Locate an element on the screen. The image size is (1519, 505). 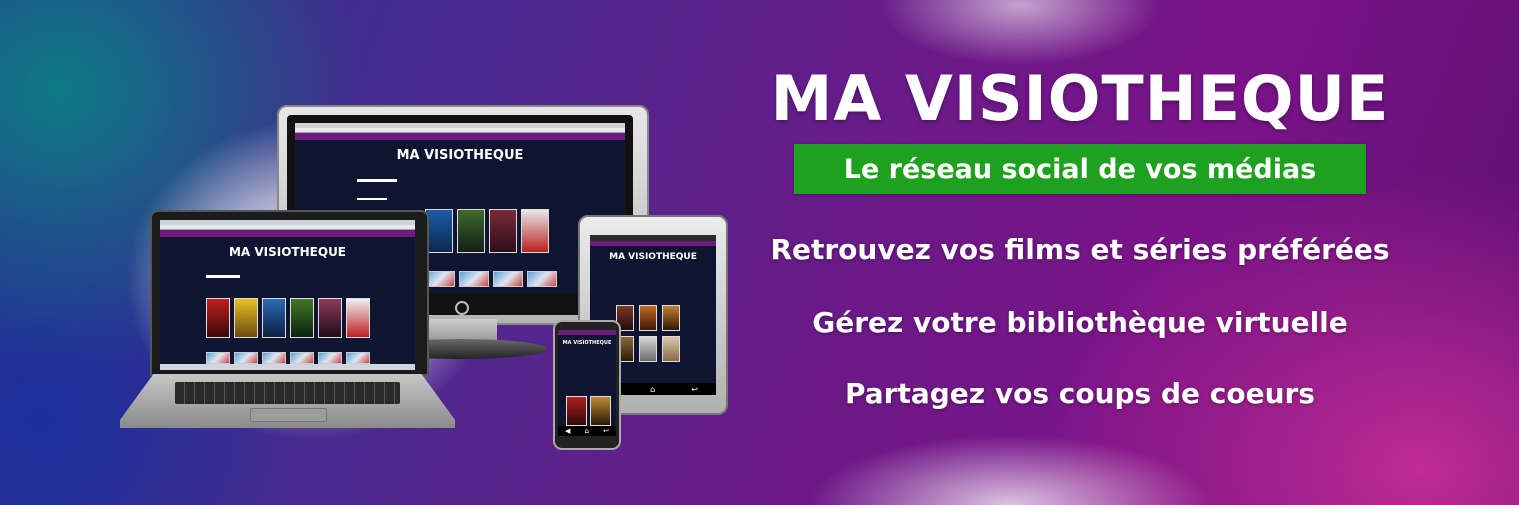
tablet-posters is located at coordinates (656, 333).